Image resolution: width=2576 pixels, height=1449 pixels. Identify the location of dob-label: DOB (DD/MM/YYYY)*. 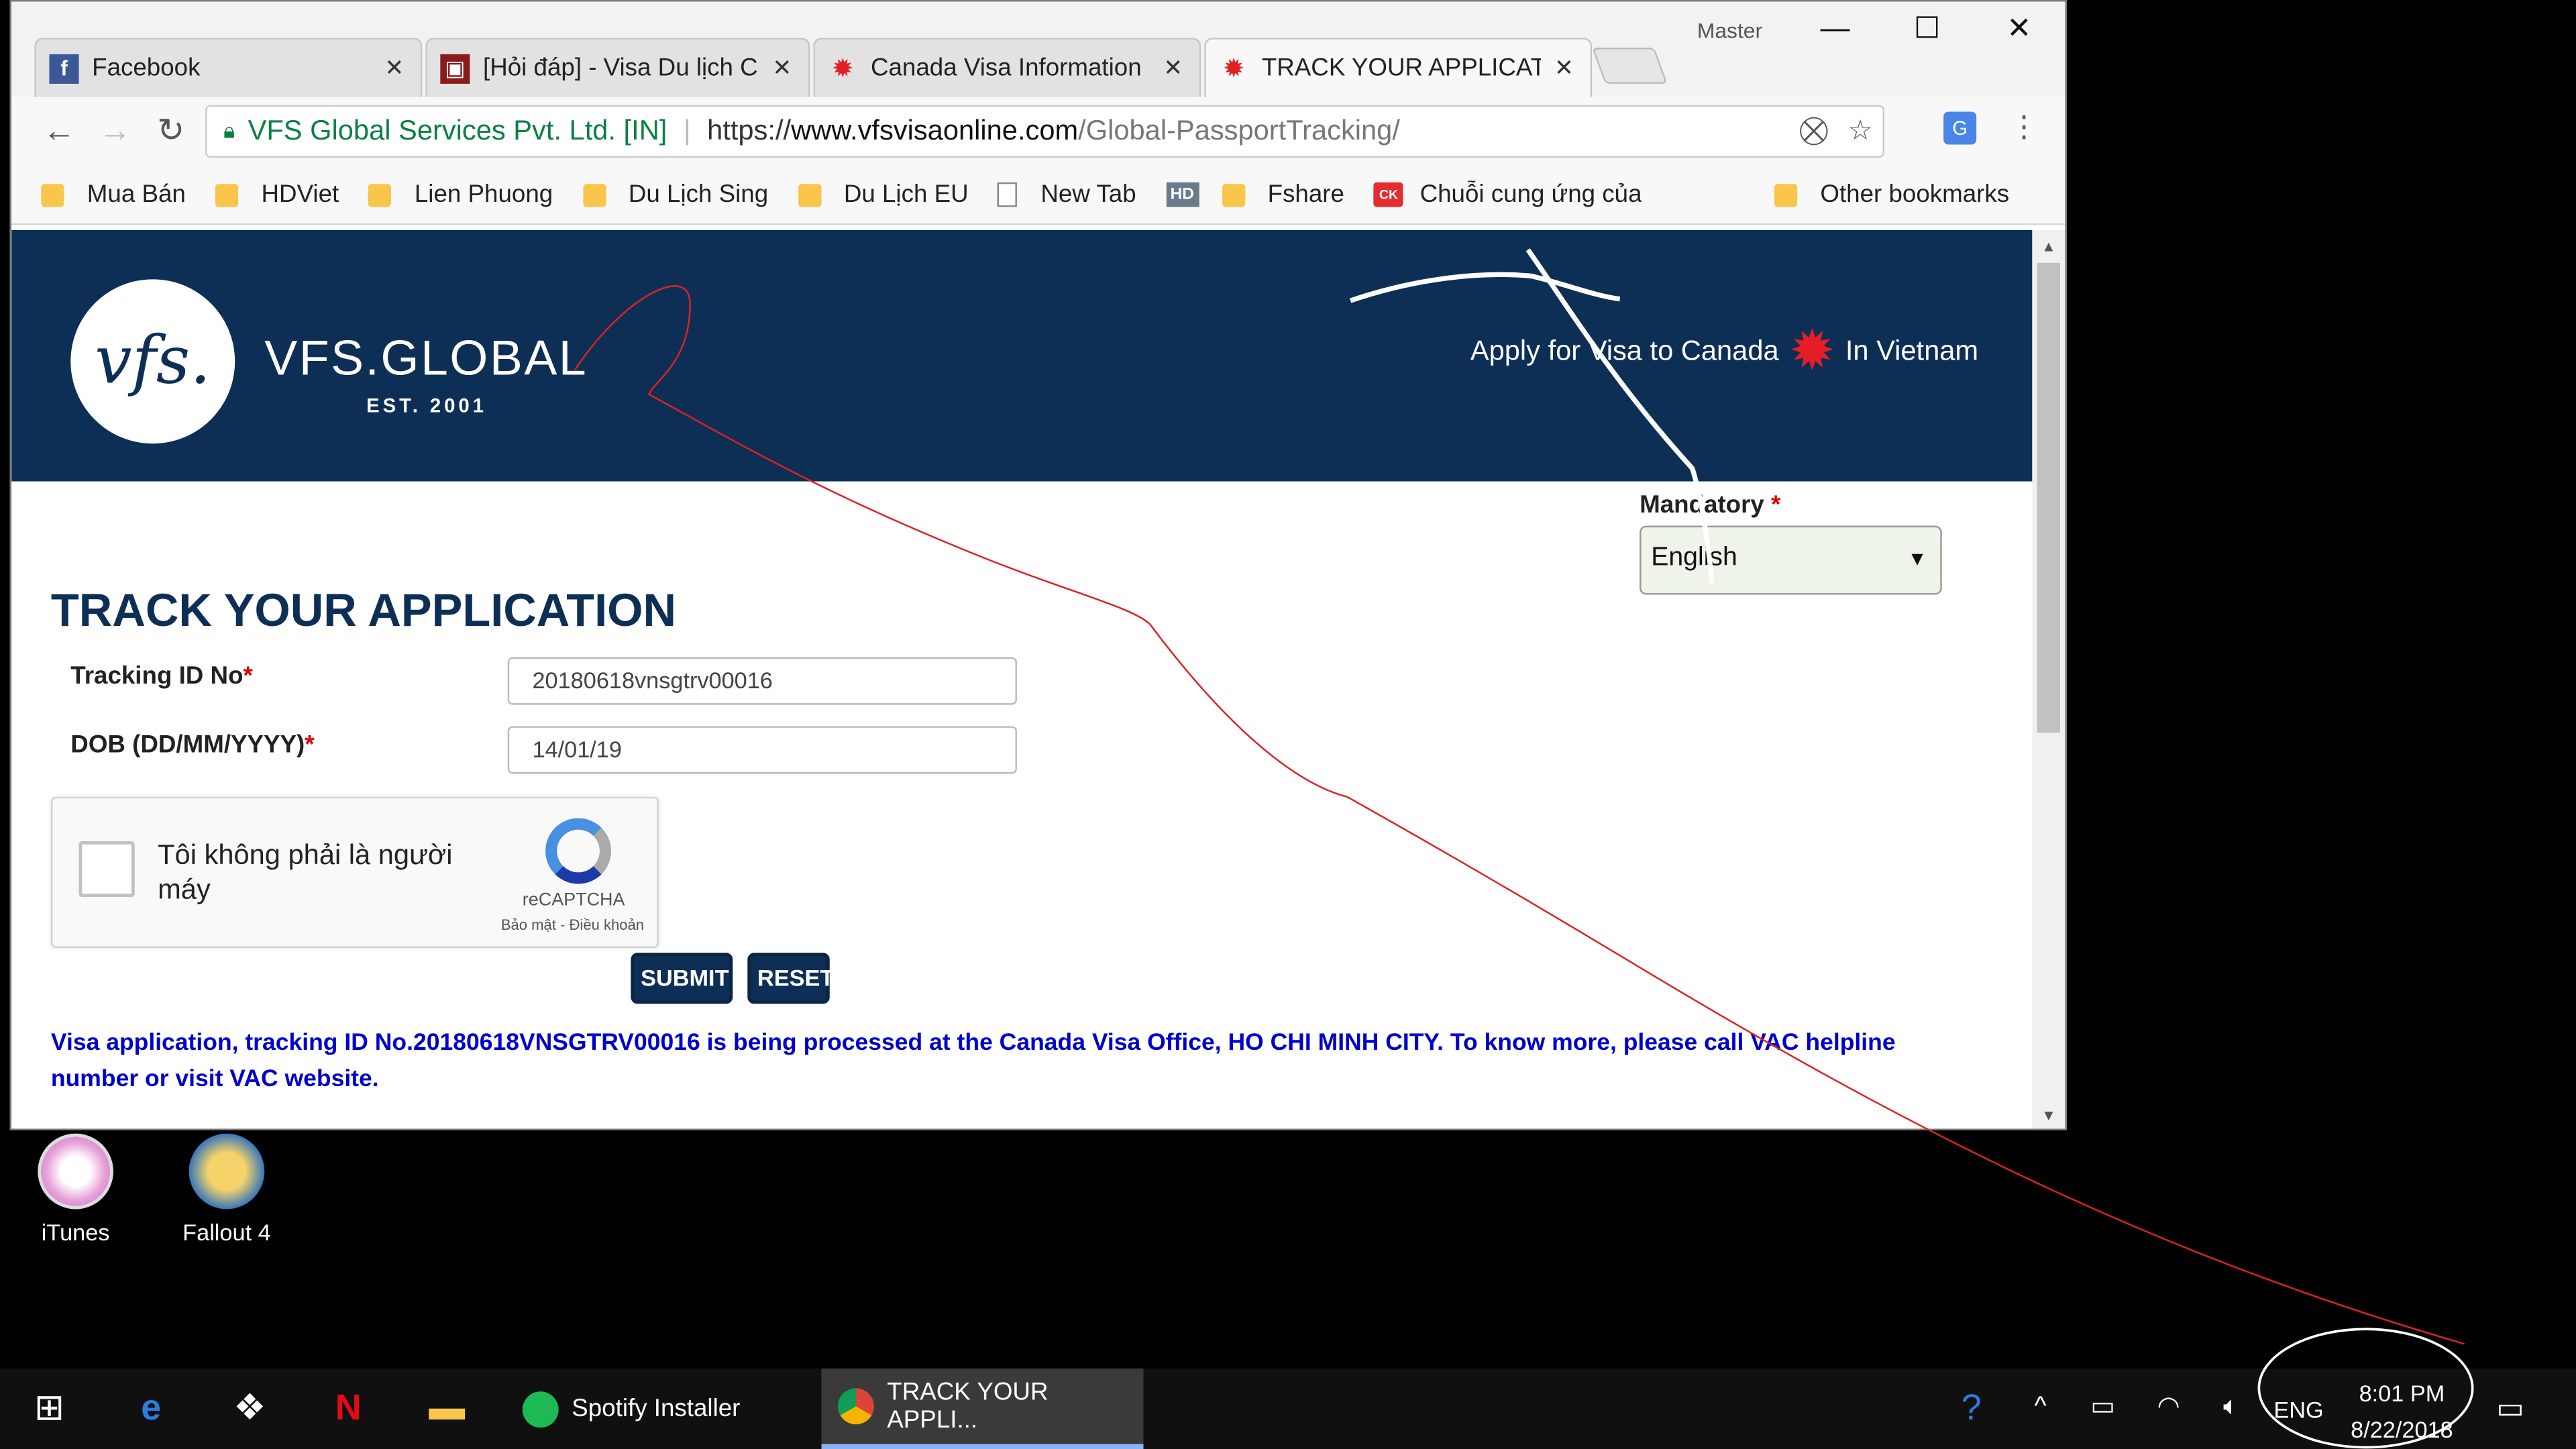
(192, 745).